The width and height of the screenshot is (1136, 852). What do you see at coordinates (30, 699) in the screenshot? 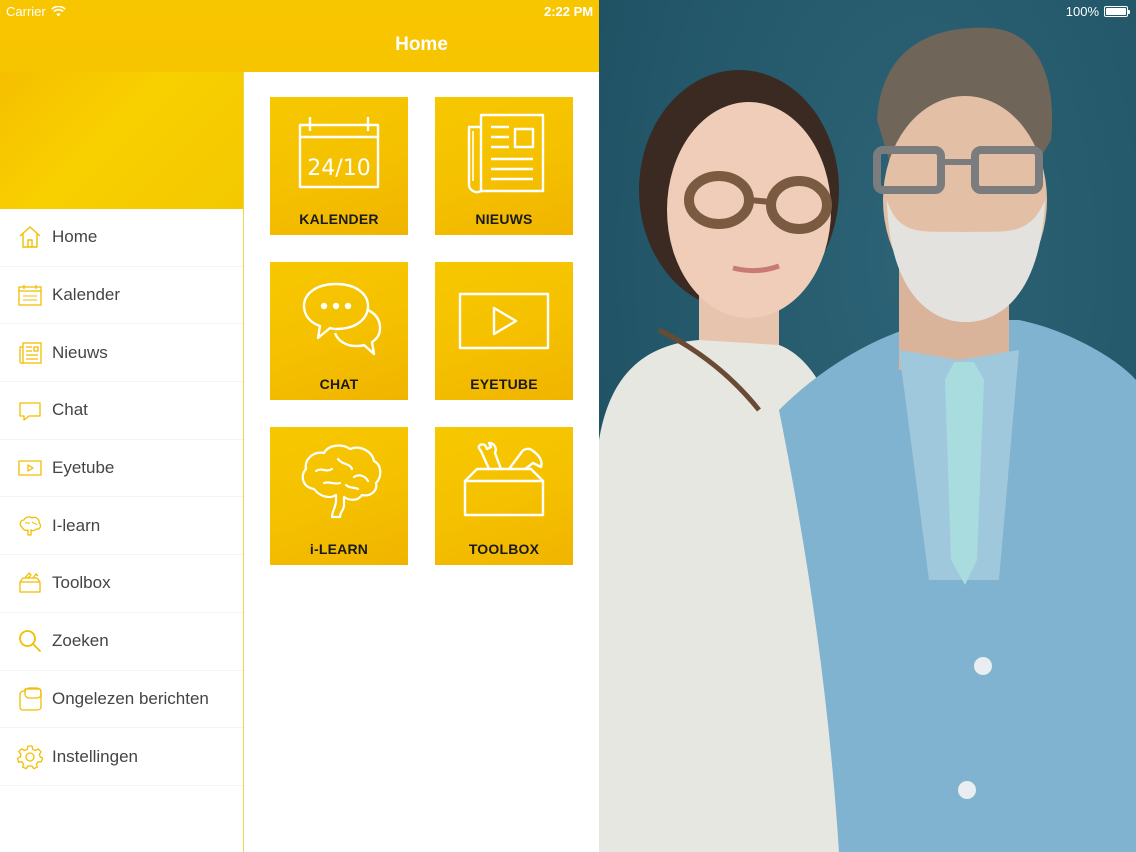
I see `unread-messages-icon` at bounding box center [30, 699].